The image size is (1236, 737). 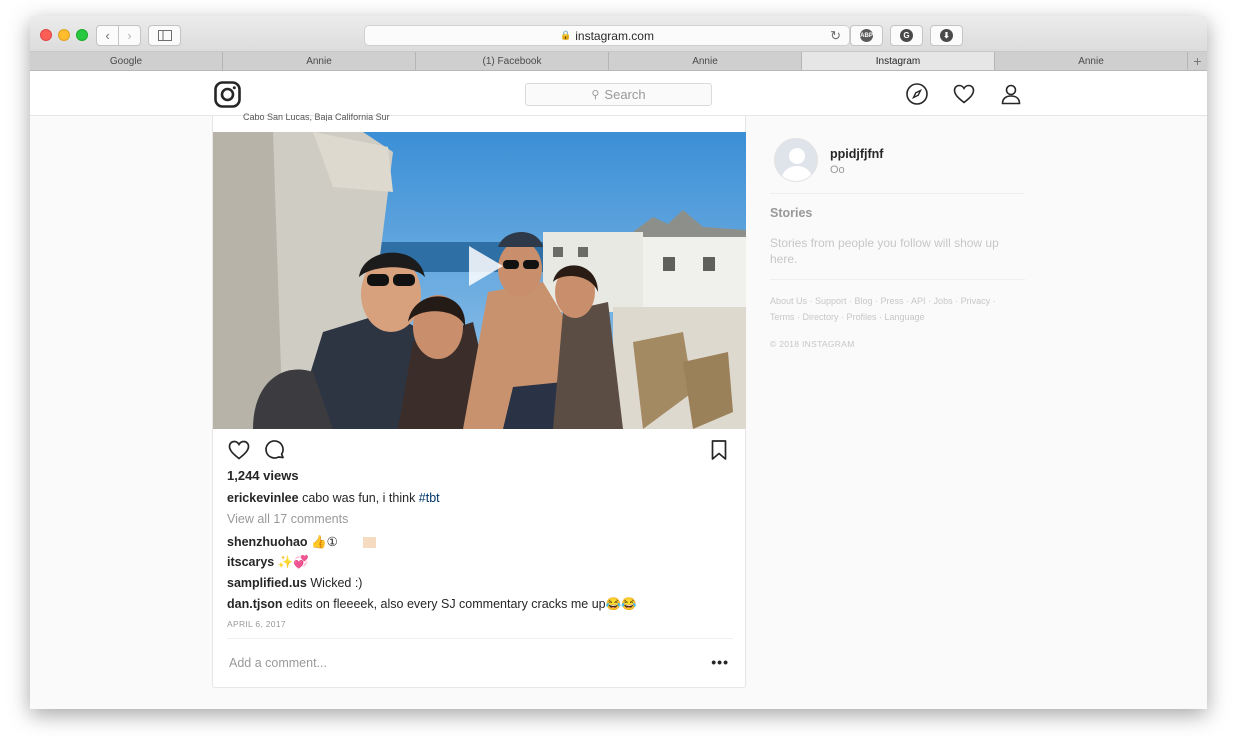 What do you see at coordinates (263, 498) in the screenshot?
I see `caption-username: erickevinlee` at bounding box center [263, 498].